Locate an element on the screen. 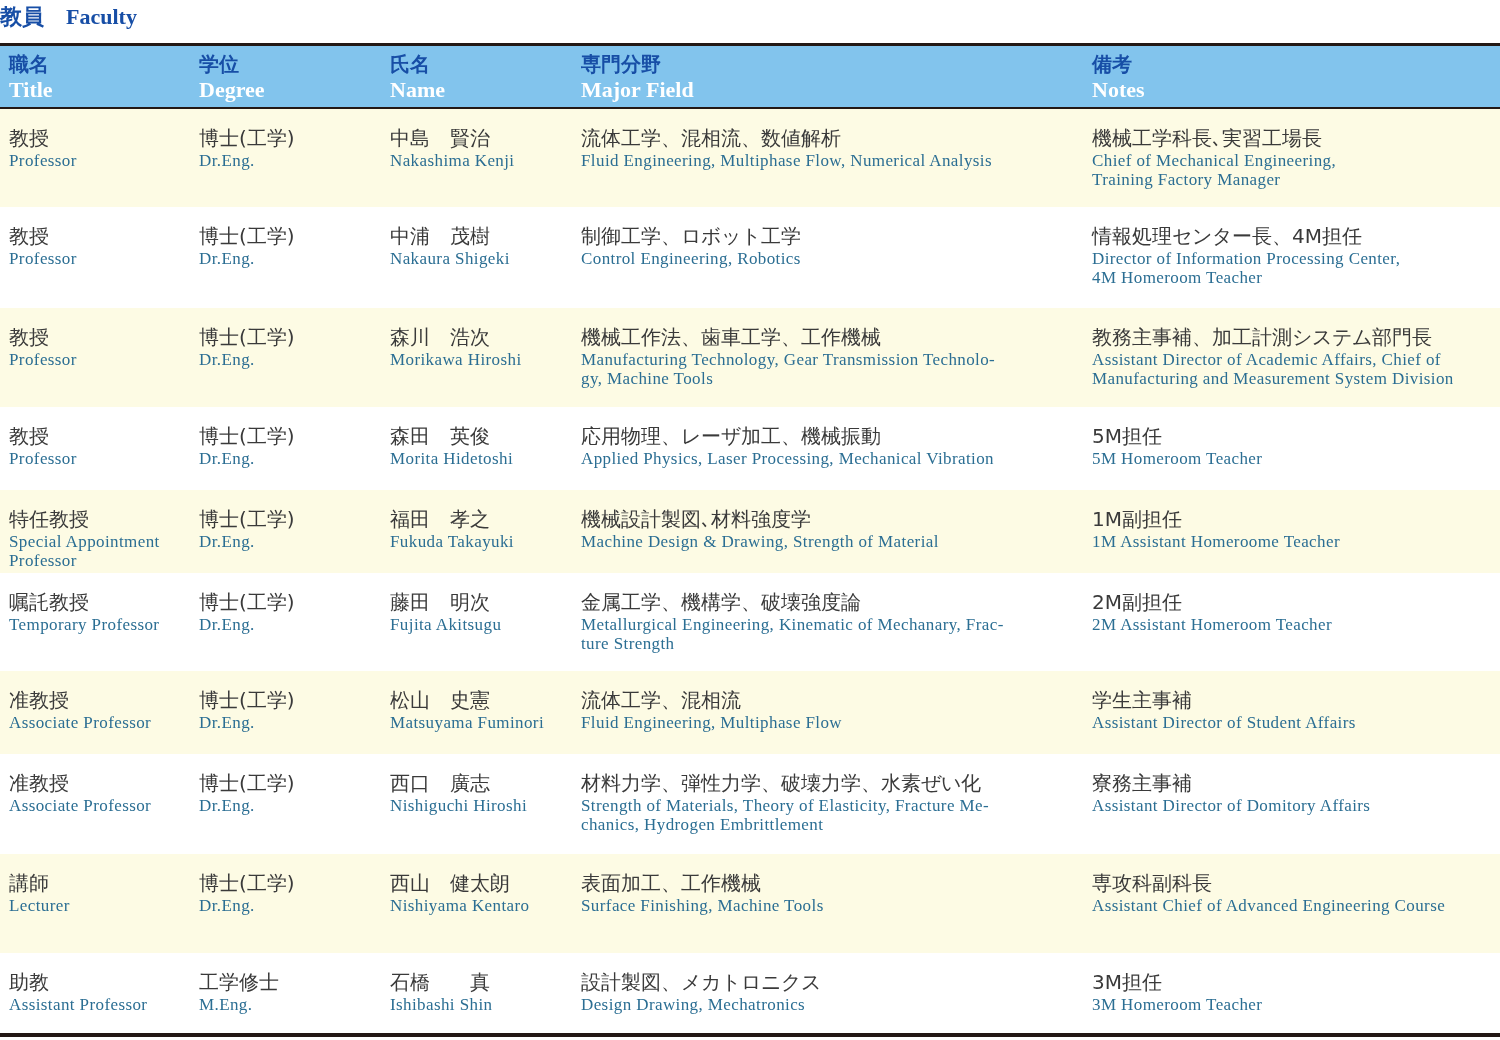 Image resolution: width=1500 pixels, height=1040 pixels. cell-text-english: Matsuyama Fuminori is located at coordinates (467, 722).